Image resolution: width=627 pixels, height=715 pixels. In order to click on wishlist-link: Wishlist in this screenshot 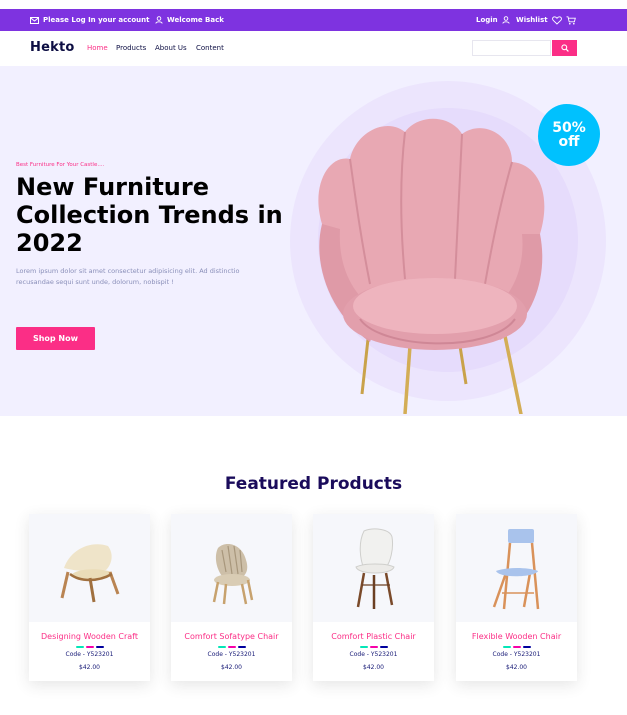, I will do `click(539, 20)`.